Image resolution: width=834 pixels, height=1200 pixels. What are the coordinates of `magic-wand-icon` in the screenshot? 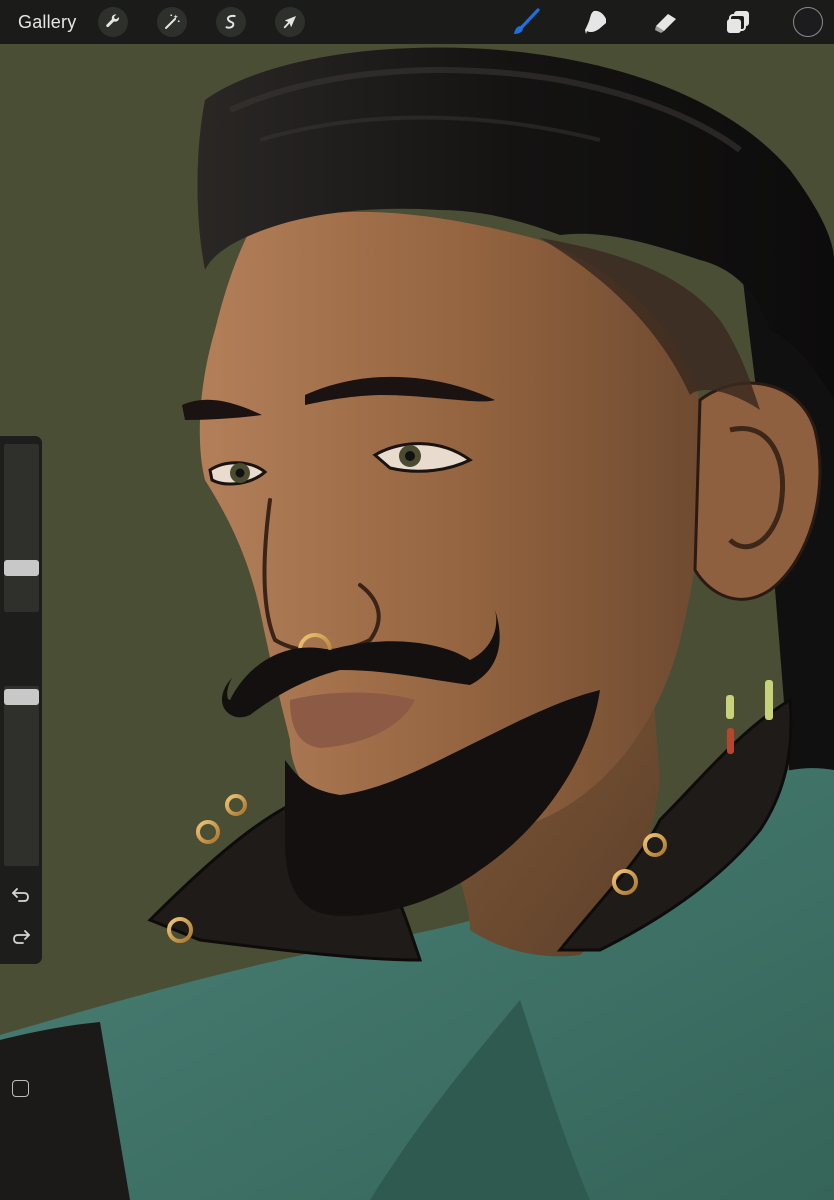 It's located at (172, 21).